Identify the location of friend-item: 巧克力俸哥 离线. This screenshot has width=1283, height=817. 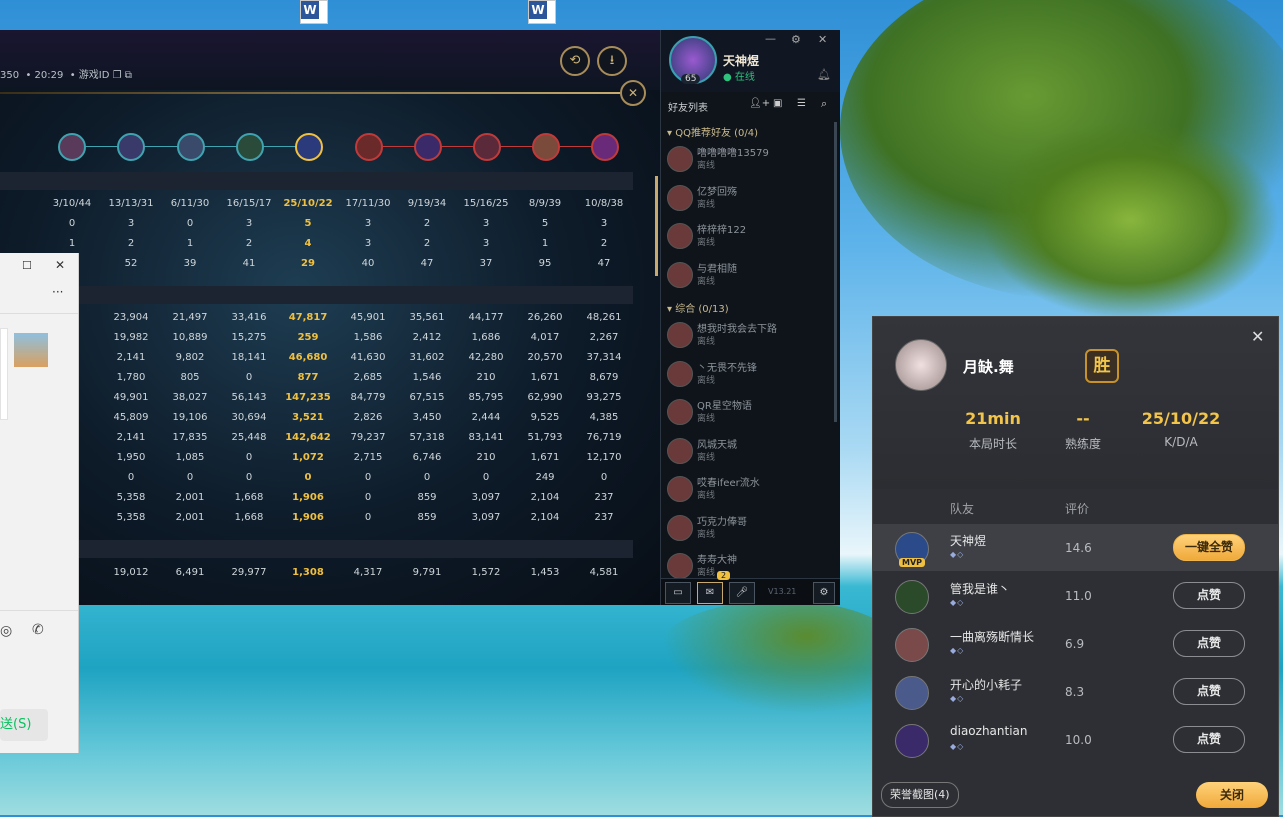
(747, 530).